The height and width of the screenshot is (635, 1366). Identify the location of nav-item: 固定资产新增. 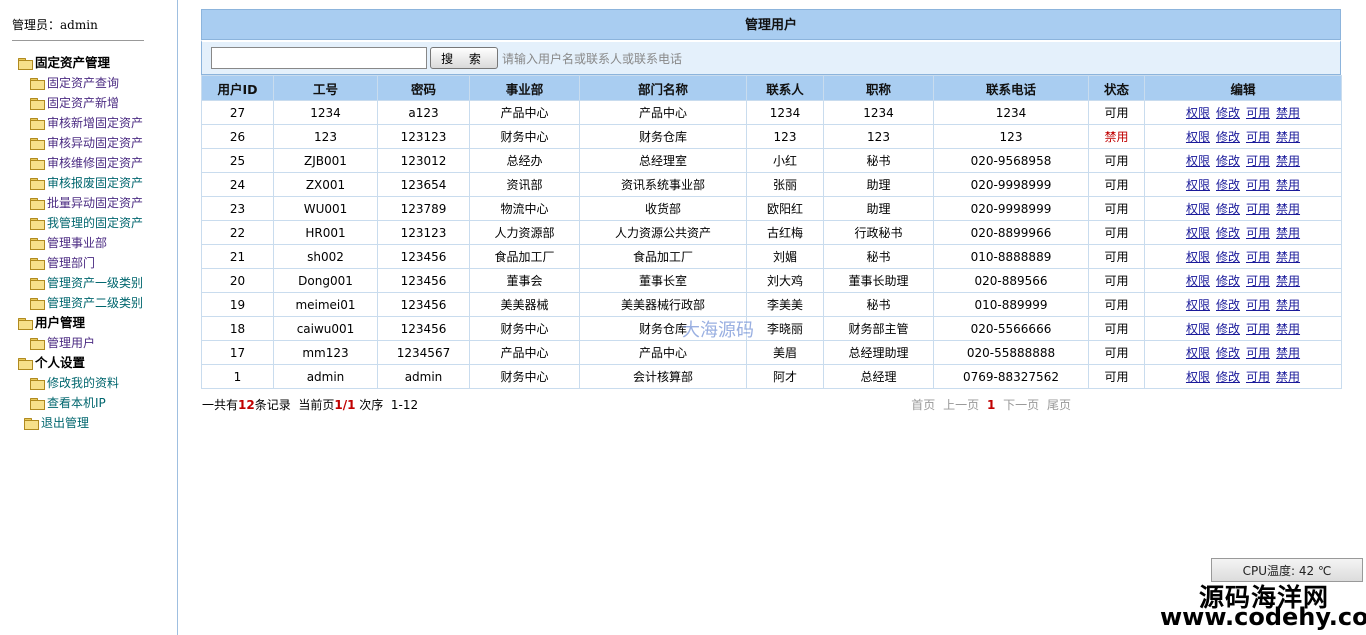
(98, 103).